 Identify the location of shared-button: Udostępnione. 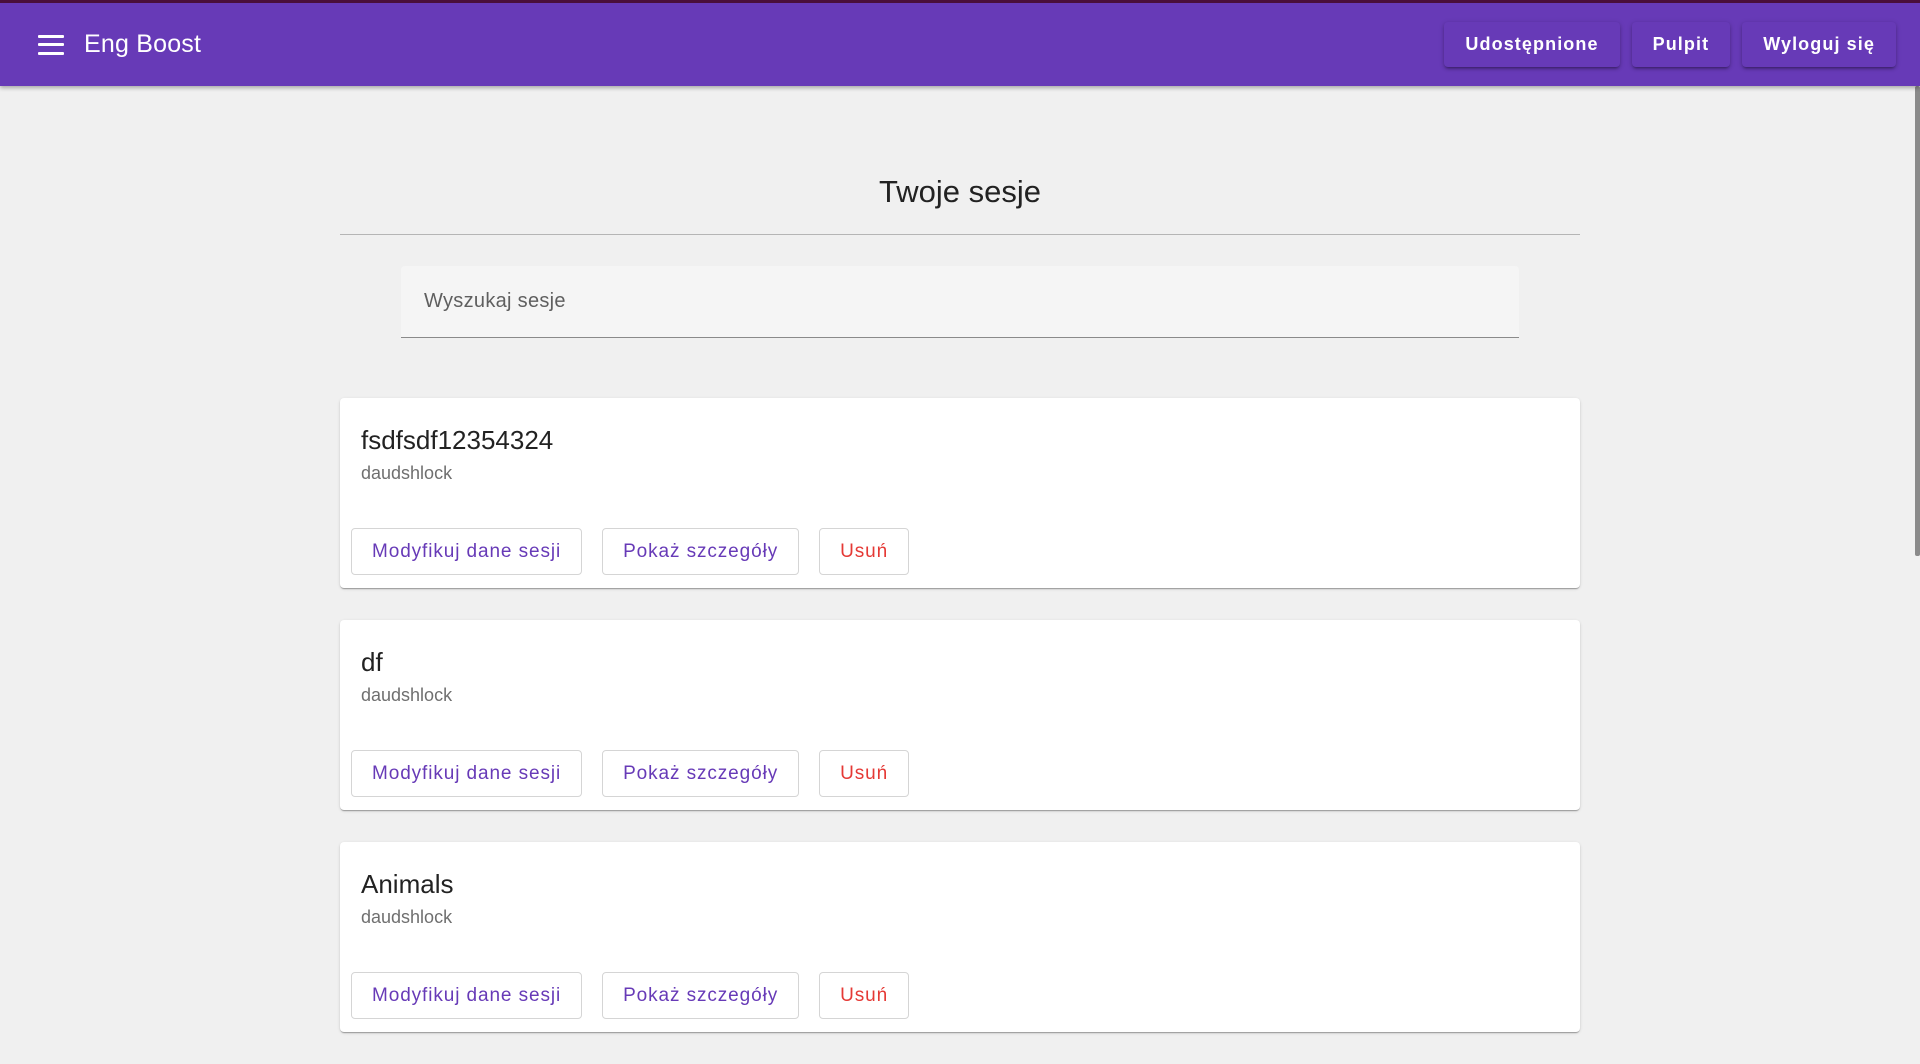
(1532, 44).